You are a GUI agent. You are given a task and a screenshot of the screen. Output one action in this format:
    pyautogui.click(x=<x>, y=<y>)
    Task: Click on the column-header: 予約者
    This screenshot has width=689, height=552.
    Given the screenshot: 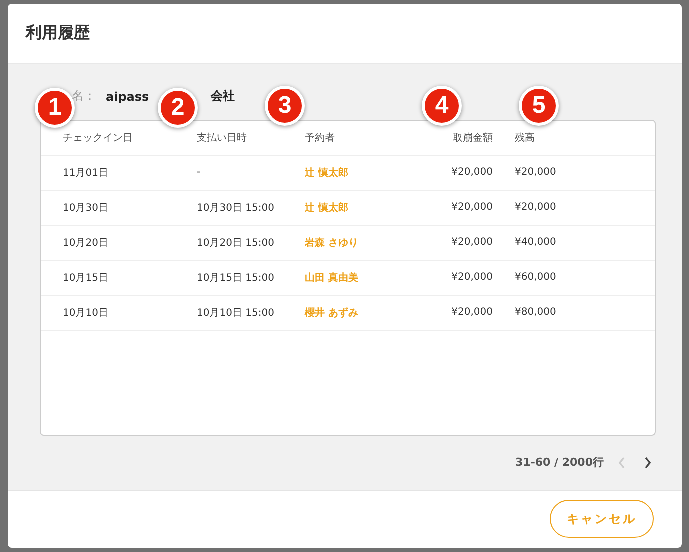 What is the action you would take?
    pyautogui.click(x=319, y=138)
    